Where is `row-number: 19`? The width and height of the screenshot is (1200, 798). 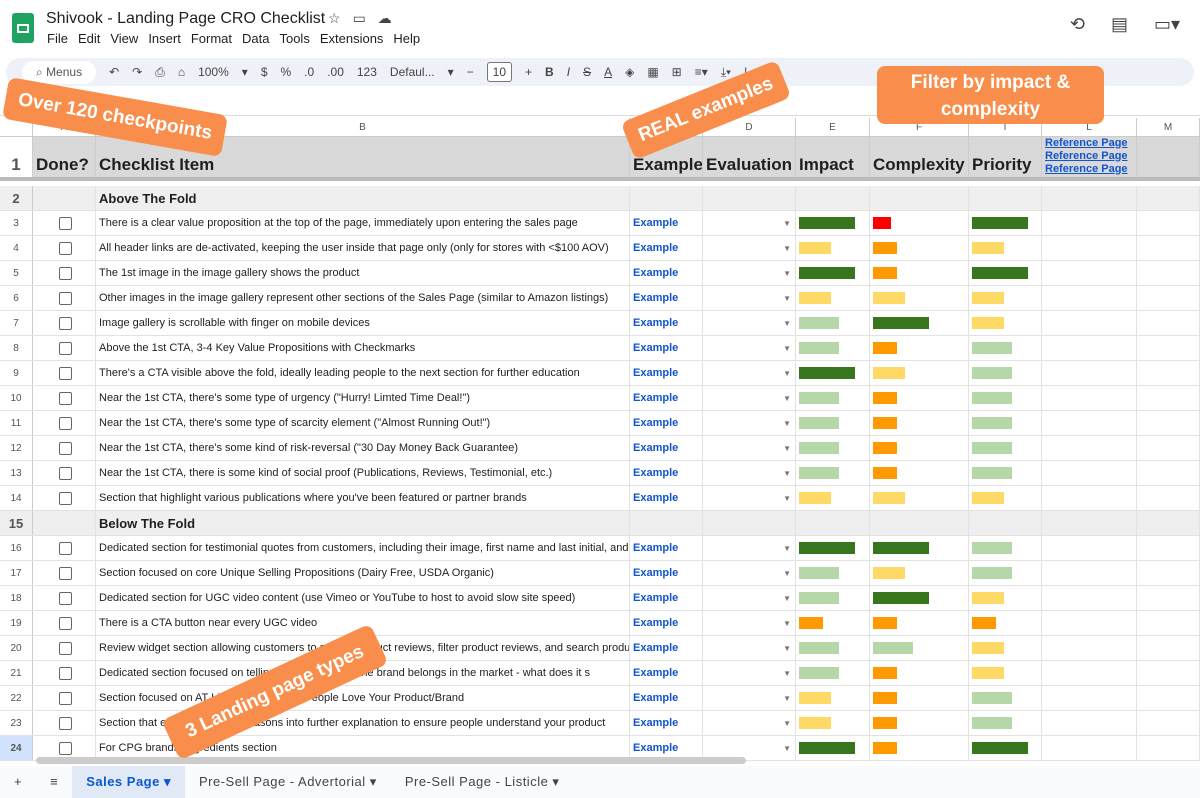
row-number: 19 is located at coordinates (16, 623).